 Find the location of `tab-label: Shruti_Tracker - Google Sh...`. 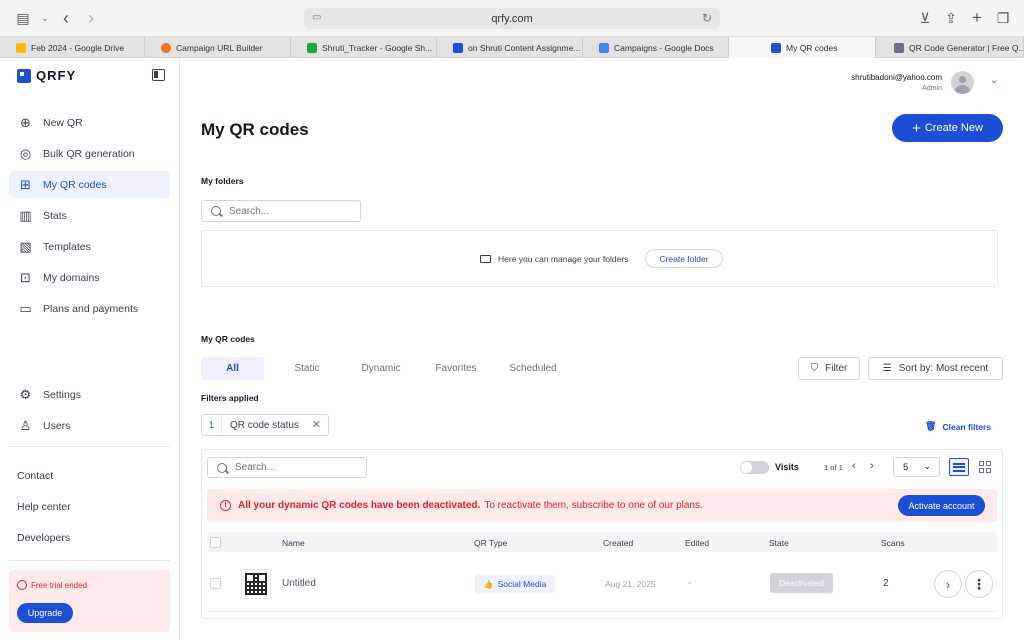

tab-label: Shruti_Tracker - Google Sh... is located at coordinates (377, 47).